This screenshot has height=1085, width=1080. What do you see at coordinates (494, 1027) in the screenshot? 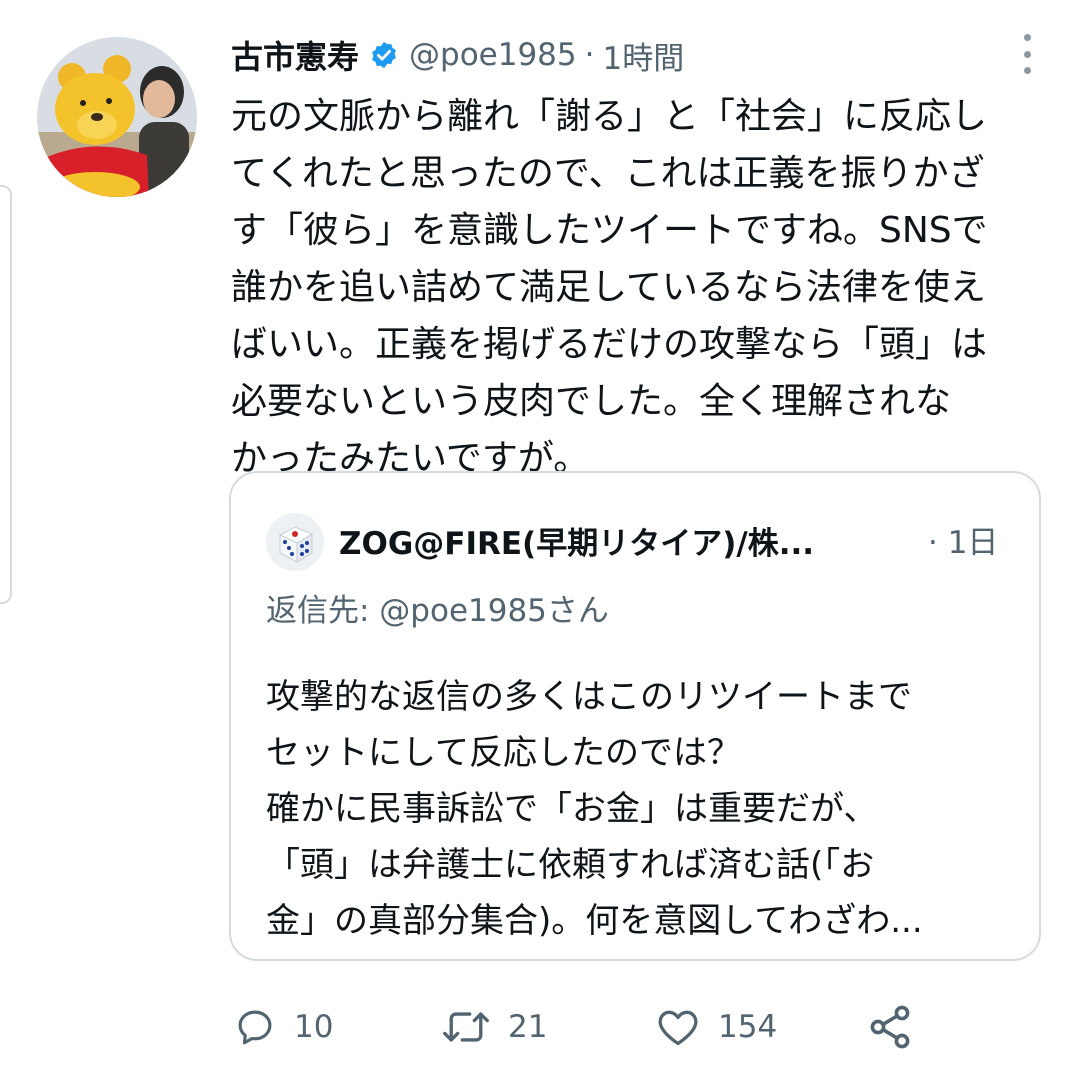
I see `retweet-button: 21` at bounding box center [494, 1027].